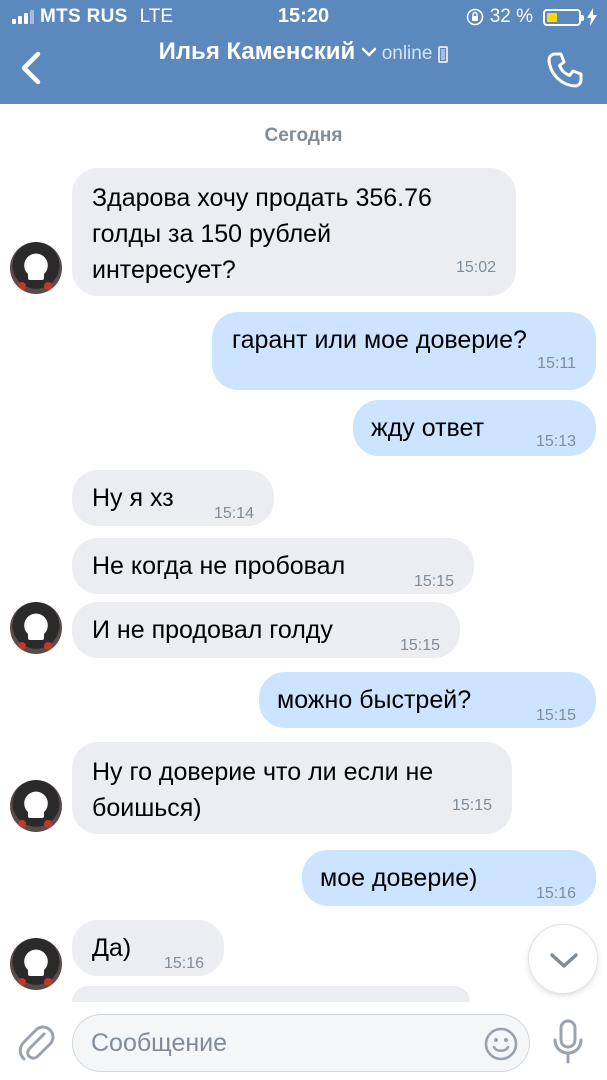 This screenshot has width=607, height=1080. I want to click on outgoing-message: можно быстрей? 15:15, so click(427, 700).